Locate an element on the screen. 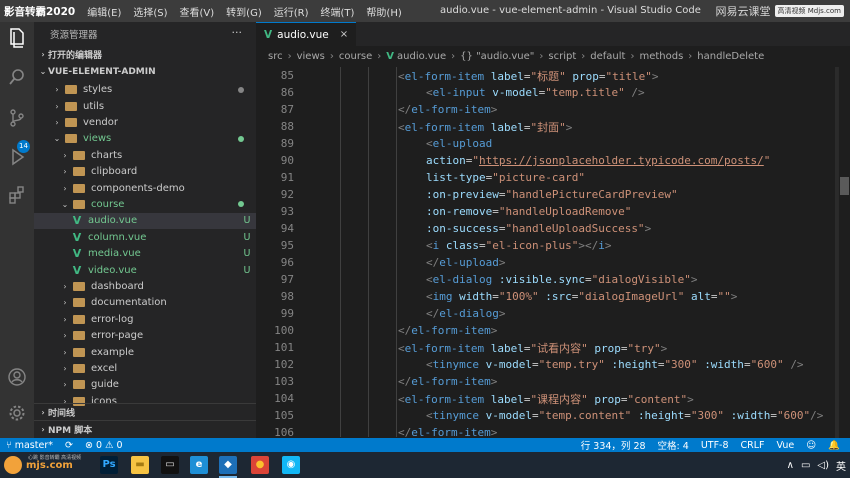 Image resolution: width=850 pixels, height=478 pixels. vue-file-icon: V is located at coordinates (77, 221).